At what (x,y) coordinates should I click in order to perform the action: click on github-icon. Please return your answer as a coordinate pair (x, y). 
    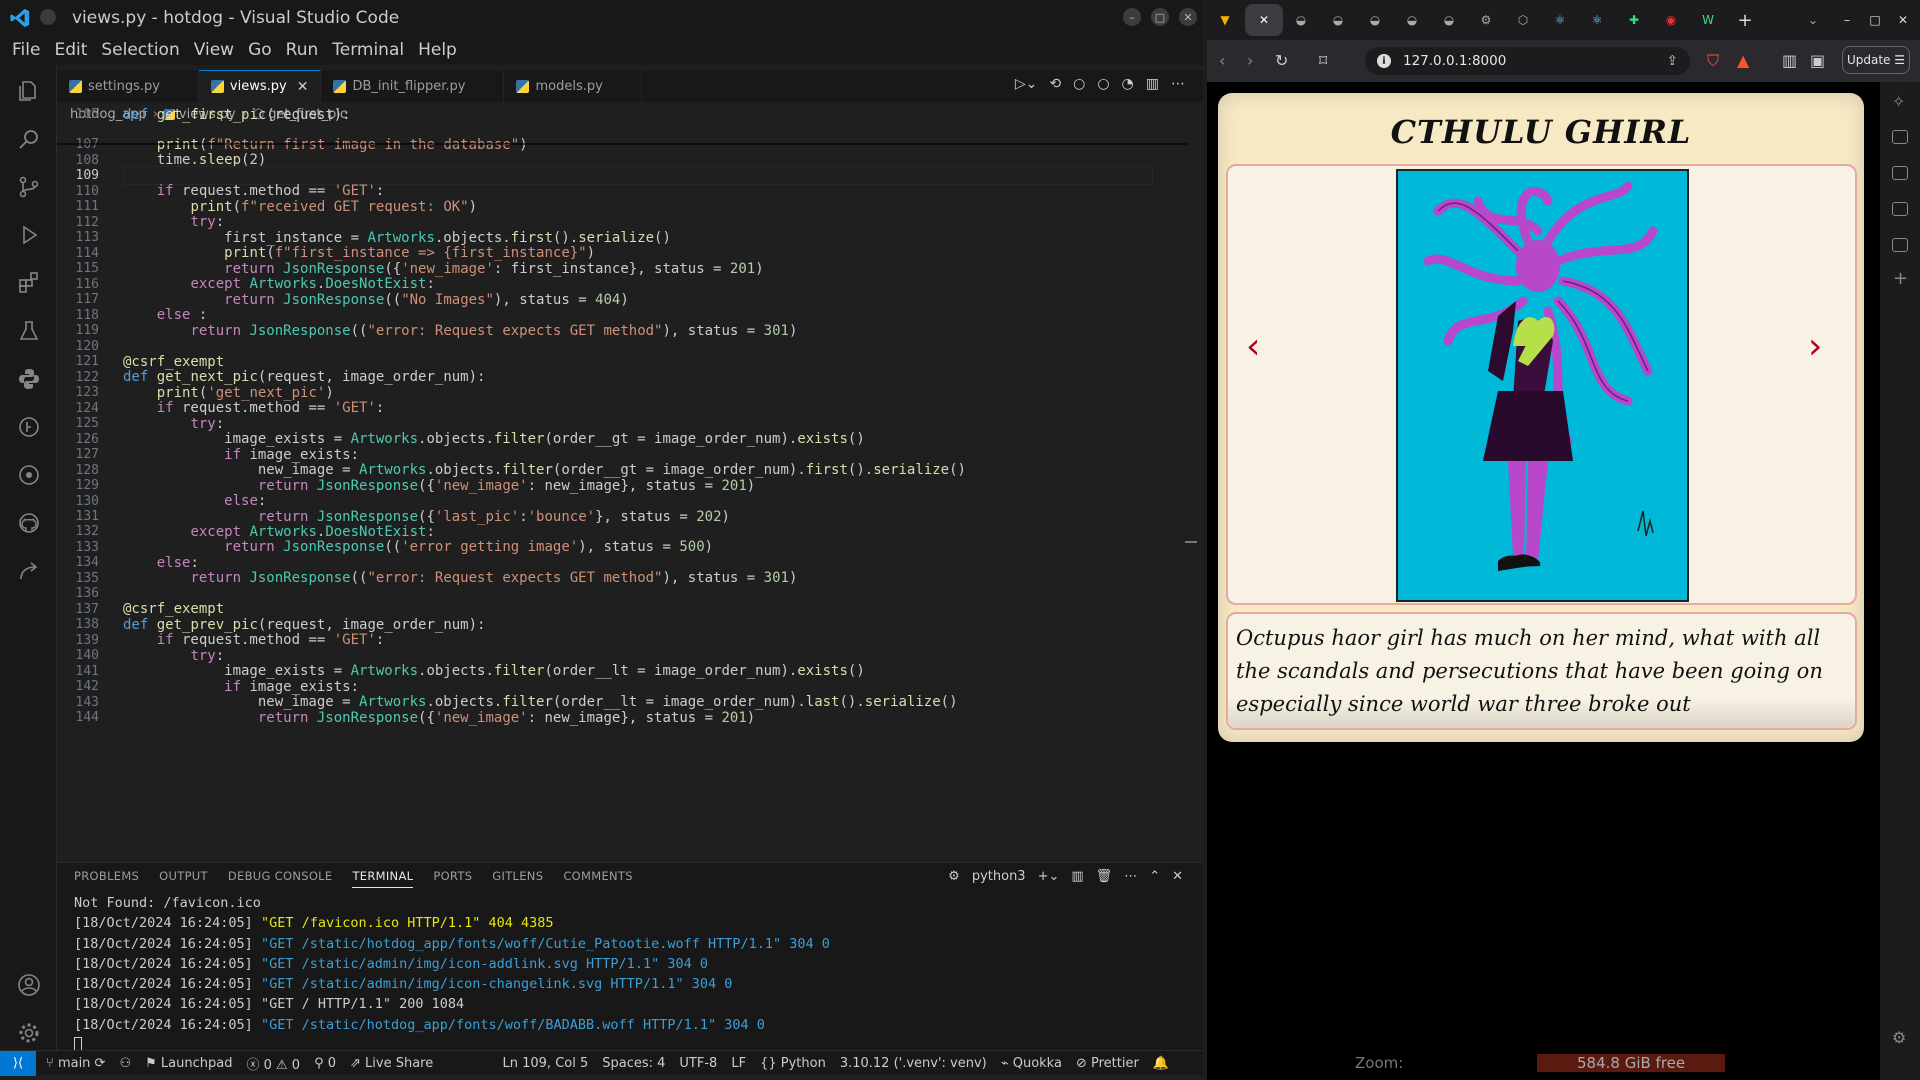
    Looking at the image, I should click on (29, 523).